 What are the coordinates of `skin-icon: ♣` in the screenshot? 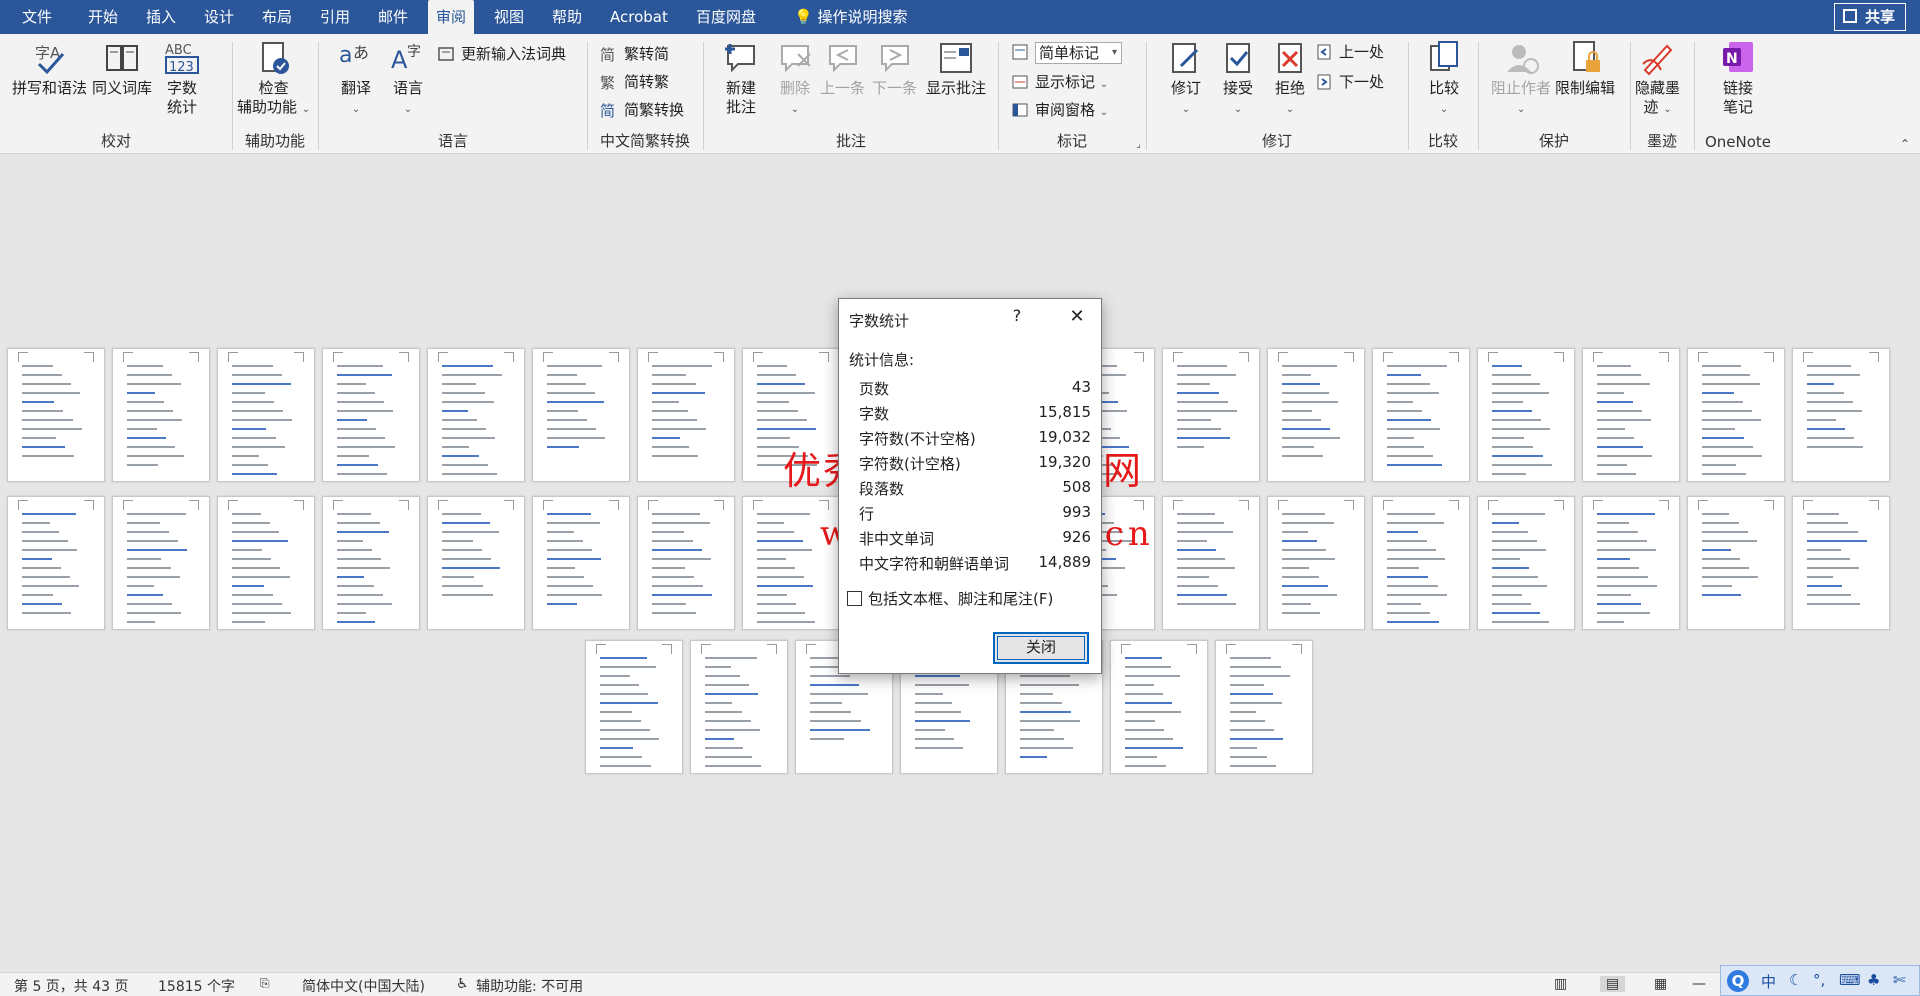 It's located at (1873, 980).